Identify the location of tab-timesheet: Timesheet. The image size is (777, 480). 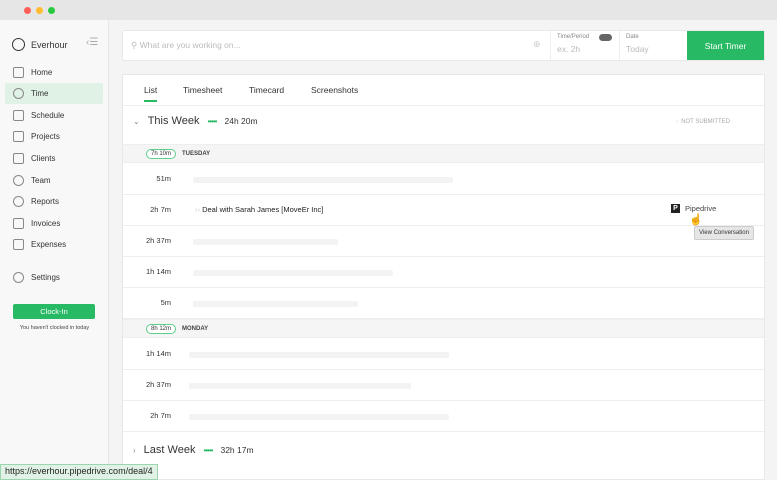
(202, 90).